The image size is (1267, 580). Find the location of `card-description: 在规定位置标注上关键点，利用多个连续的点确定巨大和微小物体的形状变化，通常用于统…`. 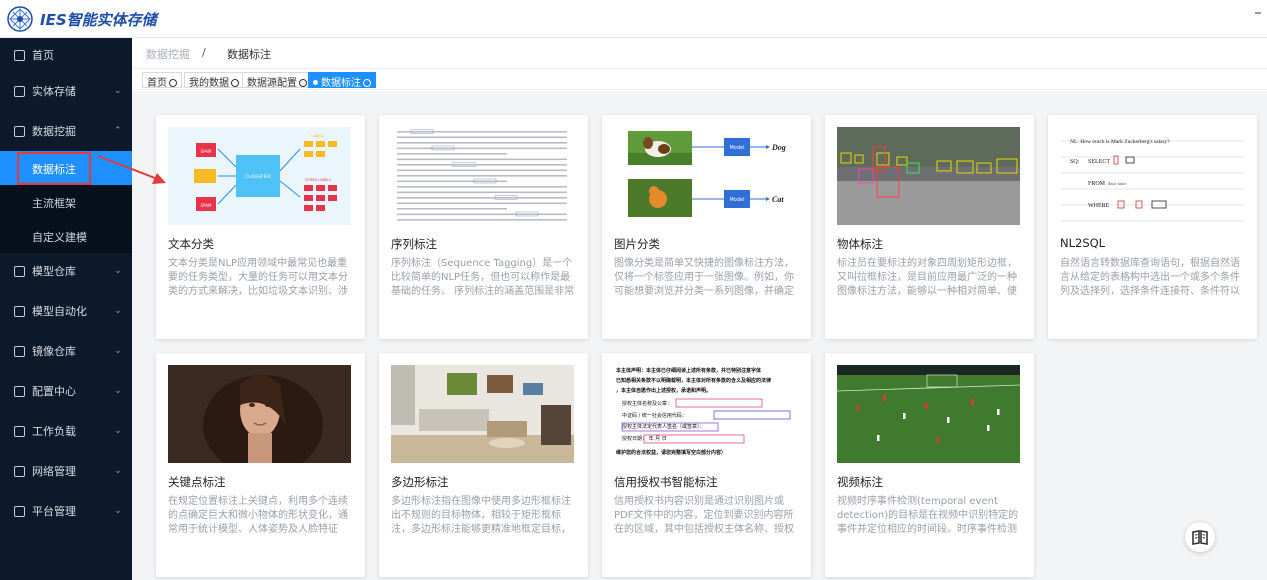

card-description: 在规定位置标注上关键点，利用多个连续的点确定巨大和微小物体的形状变化，通常用于统… is located at coordinates (258, 515).